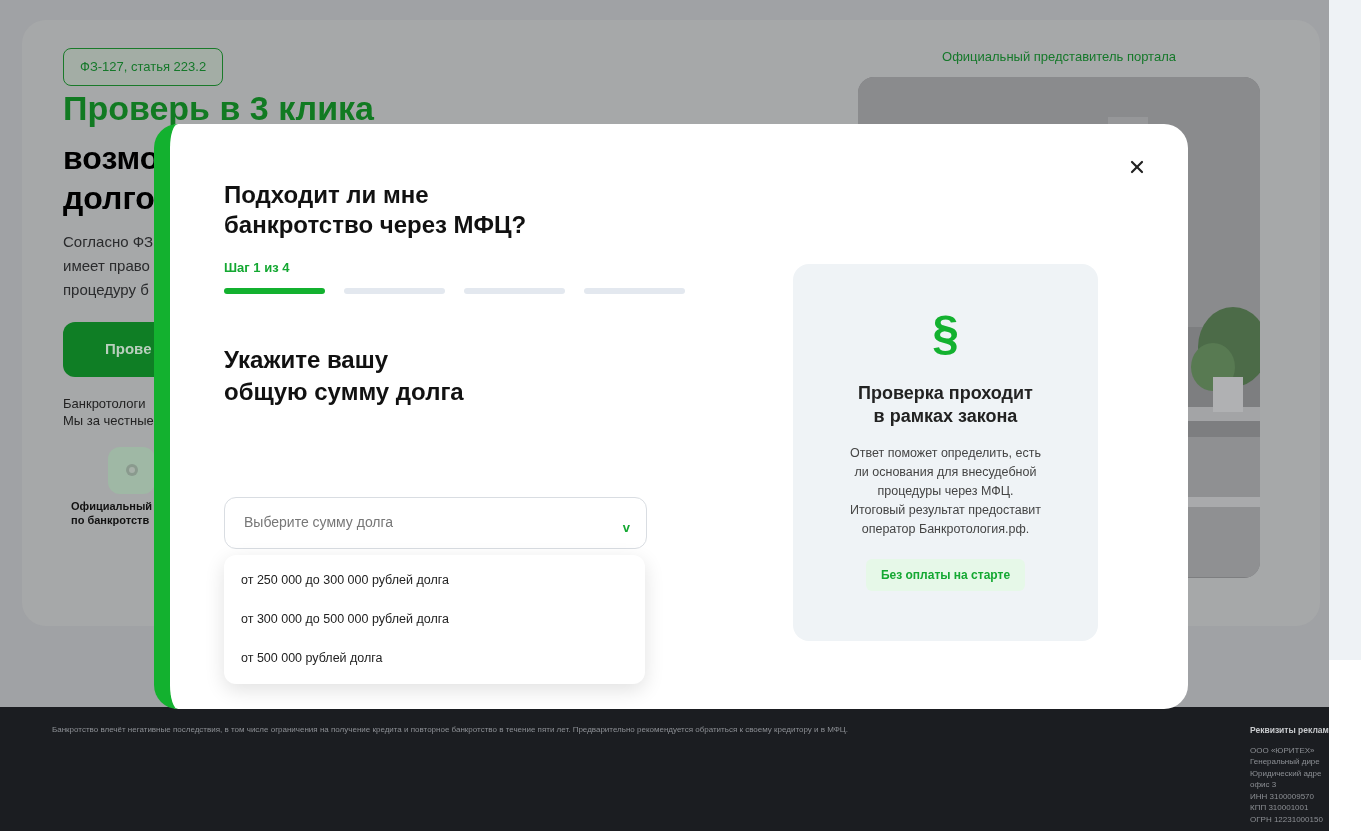 The width and height of the screenshot is (1361, 831). What do you see at coordinates (106, 265) in the screenshot?
I see `hero-description: имеет право` at bounding box center [106, 265].